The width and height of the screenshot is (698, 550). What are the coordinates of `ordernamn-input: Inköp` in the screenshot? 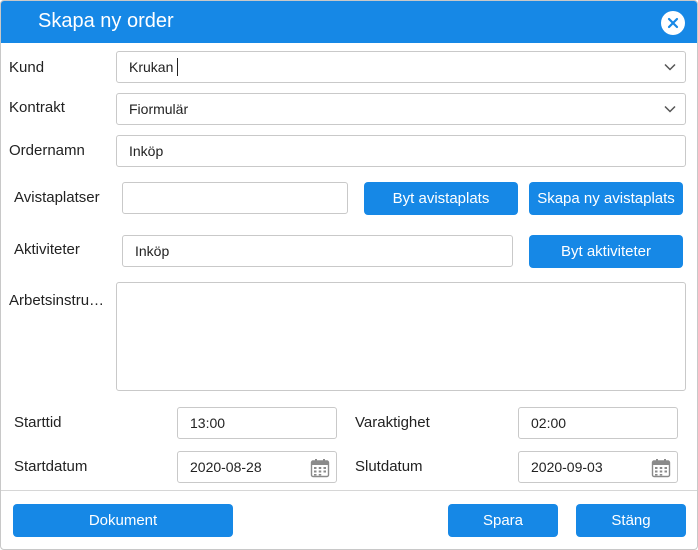 It's located at (401, 151).